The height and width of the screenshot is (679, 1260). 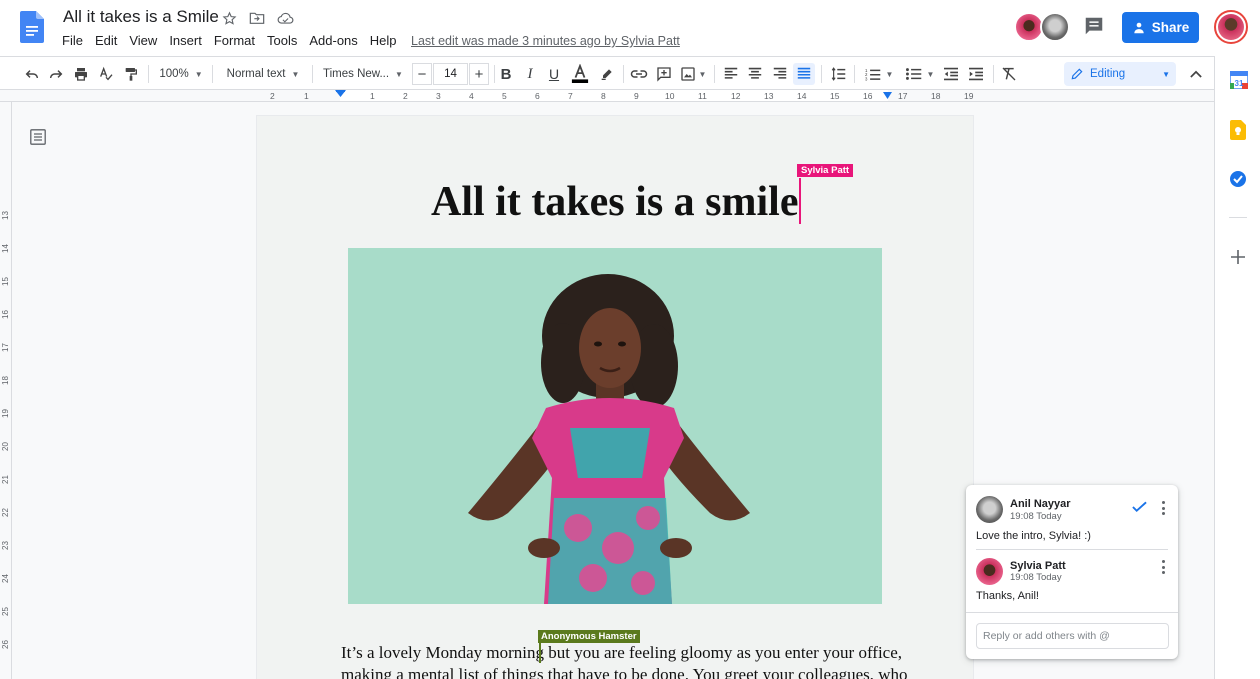 I want to click on ruler-tick: 6, so click(x=537, y=96).